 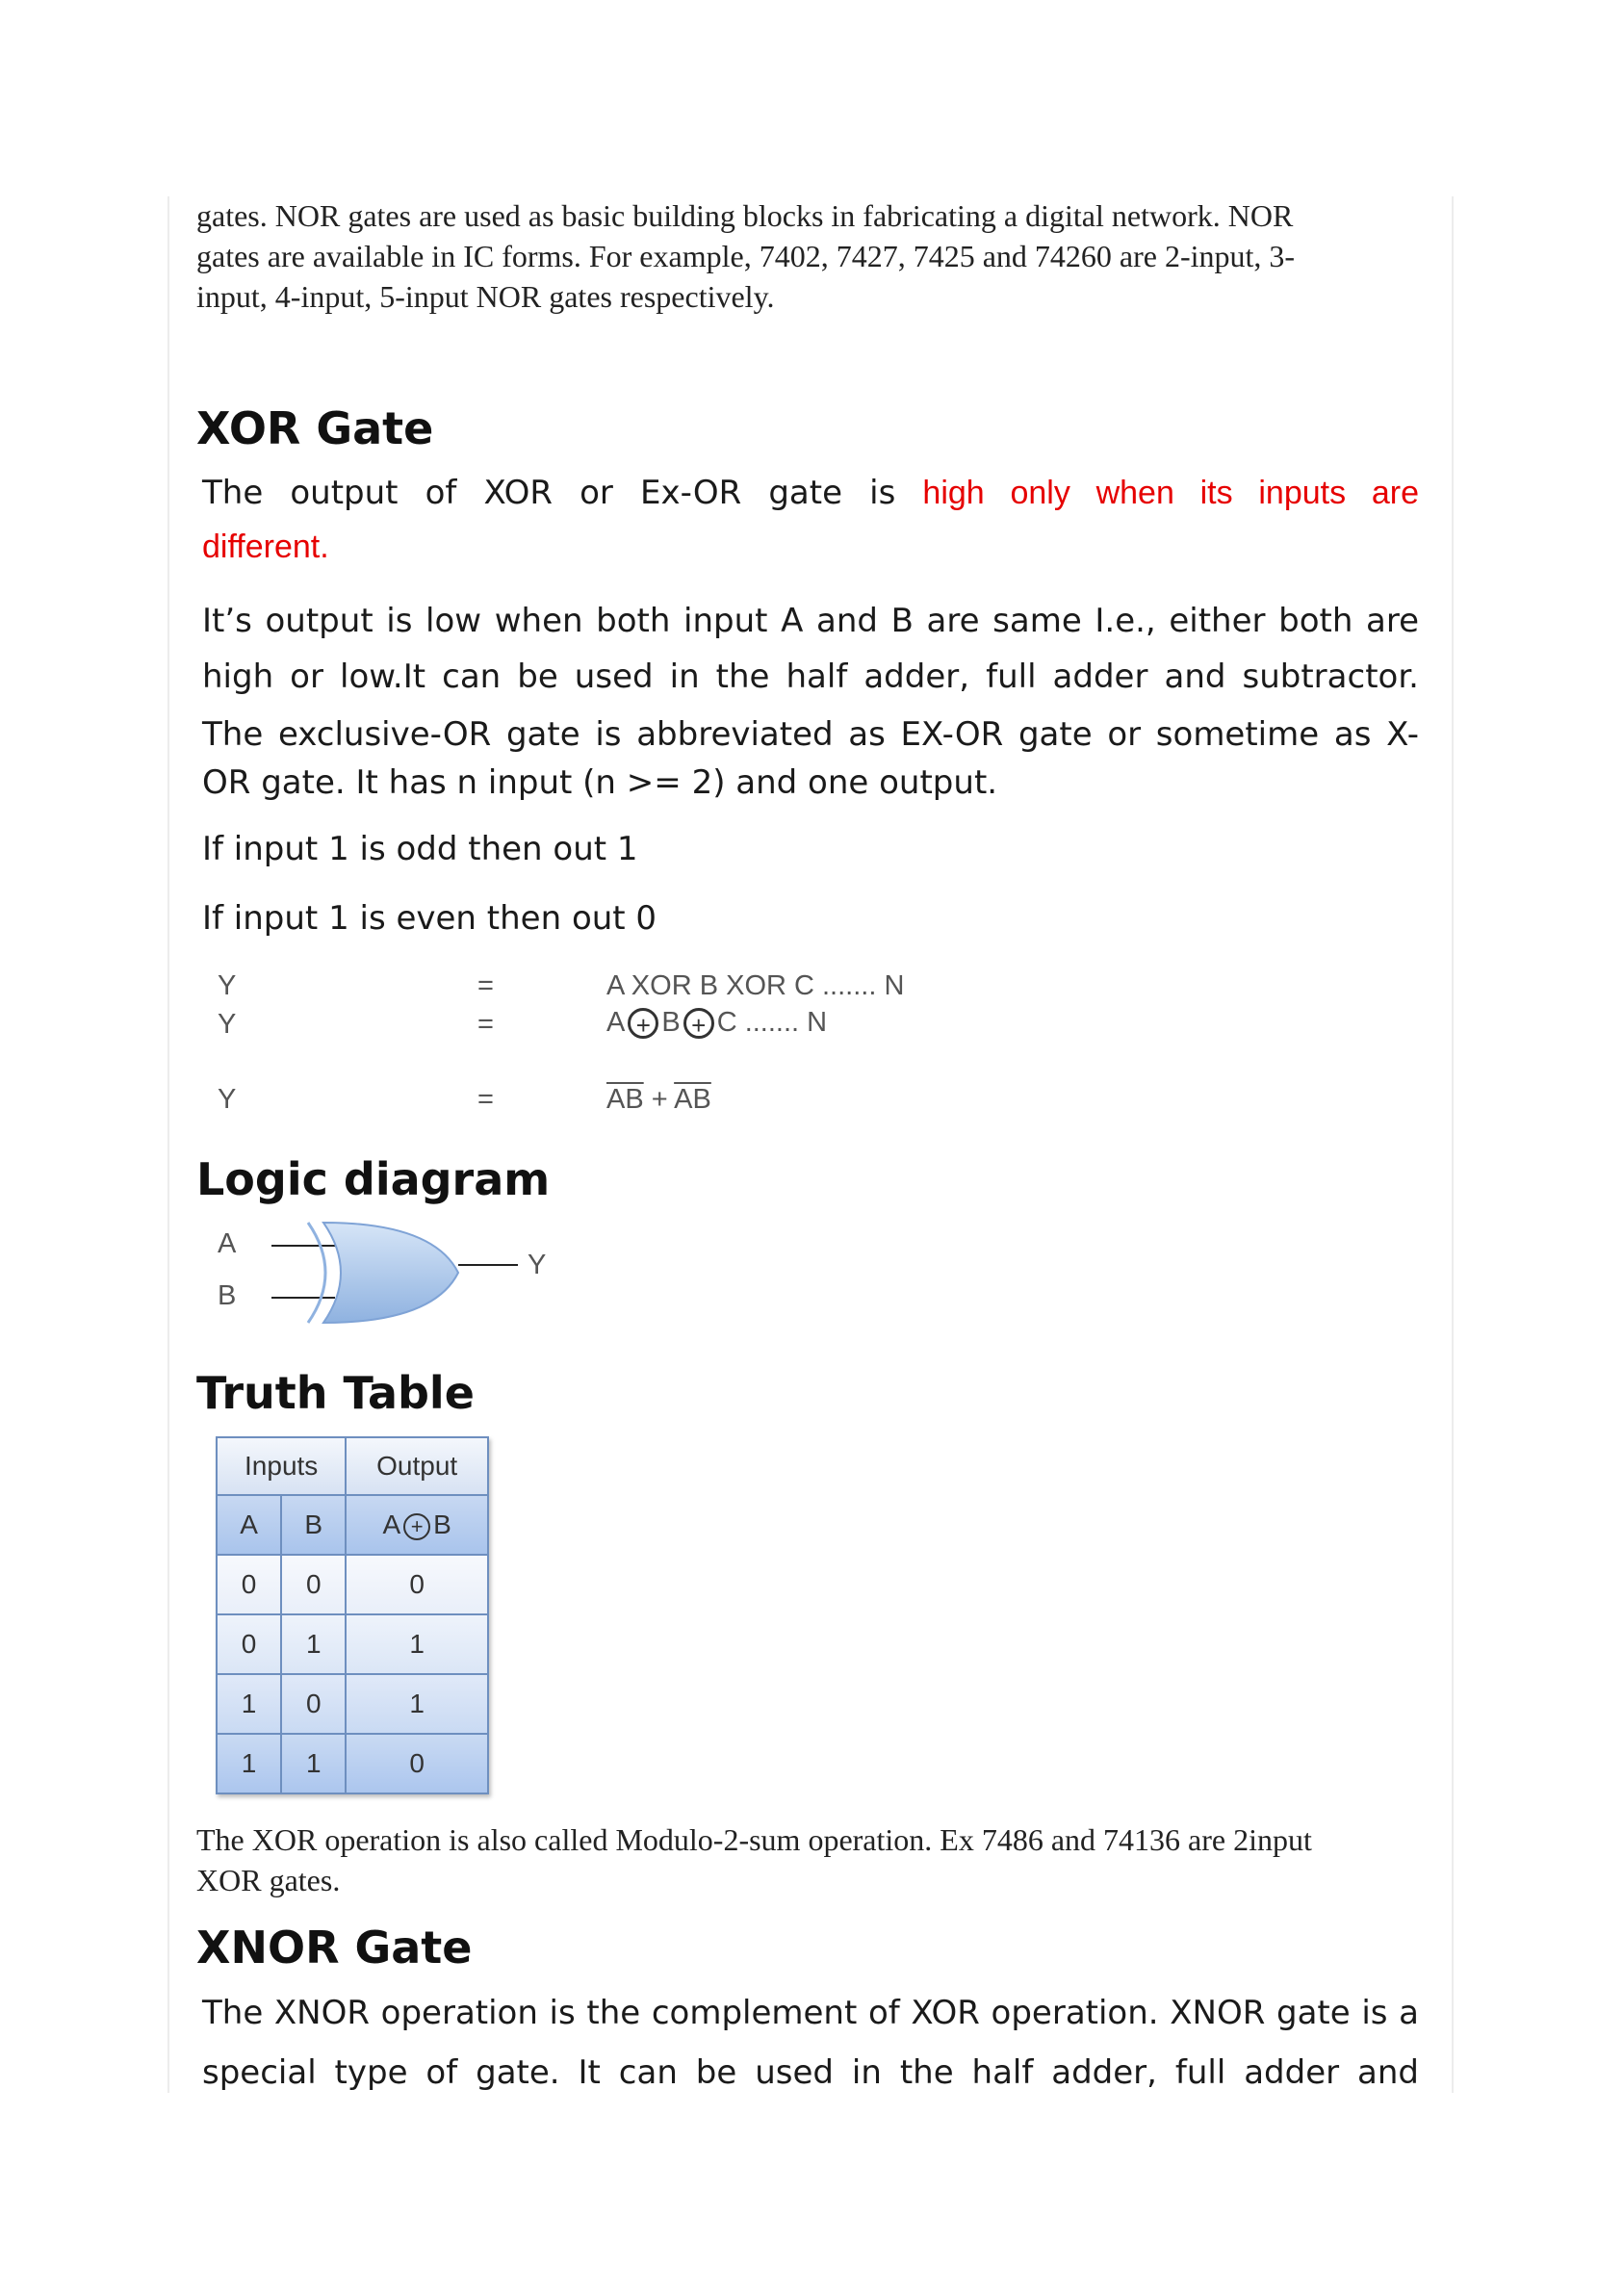 I want to click on truth-table-col-output: A + B, so click(x=417, y=1525).